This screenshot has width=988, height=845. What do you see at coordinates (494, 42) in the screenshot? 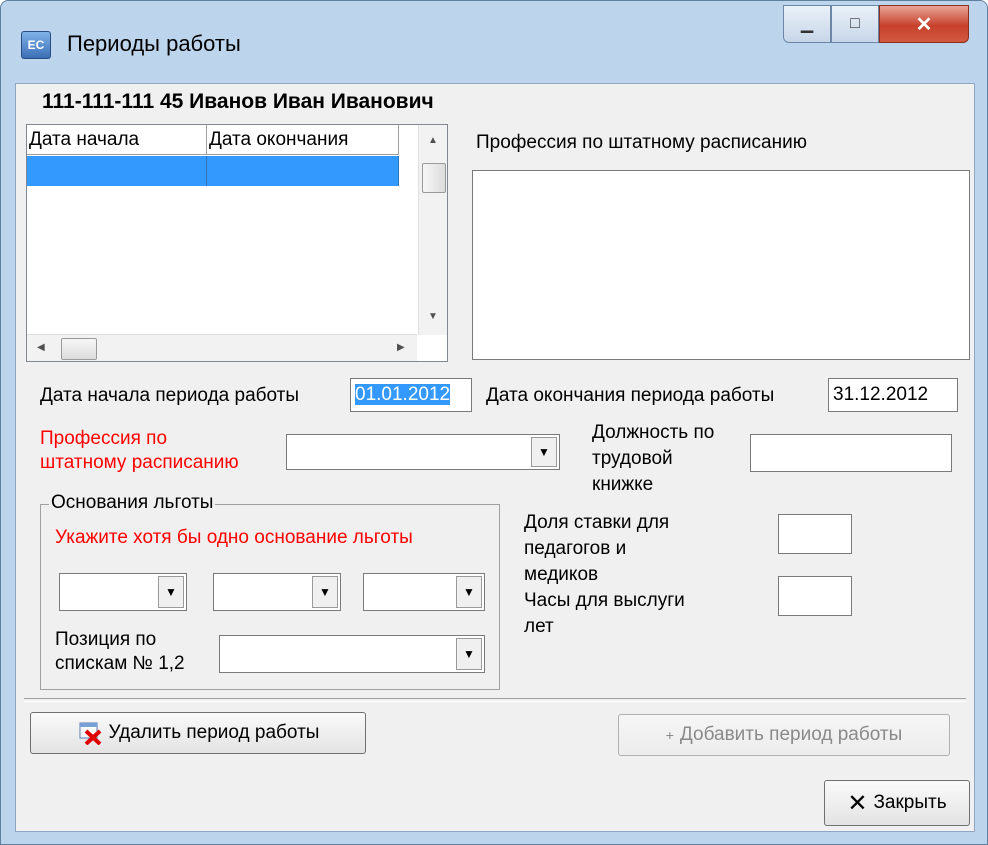
I see `title-bar: ЕС Периоды работы ▁ □ ✕` at bounding box center [494, 42].